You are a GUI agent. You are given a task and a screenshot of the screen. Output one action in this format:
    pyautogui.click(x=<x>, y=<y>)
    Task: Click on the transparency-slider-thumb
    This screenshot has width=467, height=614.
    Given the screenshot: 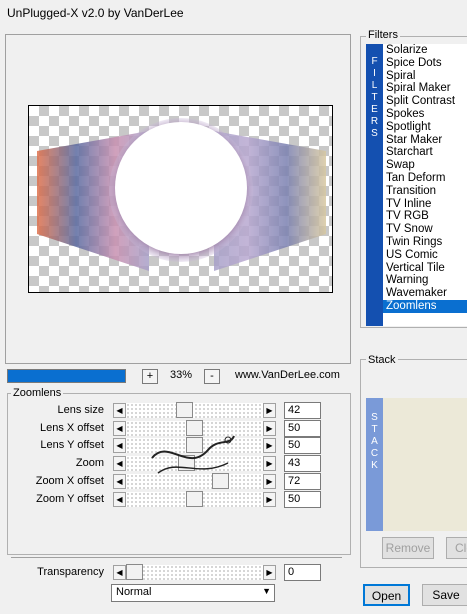 What is the action you would take?
    pyautogui.click(x=134, y=572)
    